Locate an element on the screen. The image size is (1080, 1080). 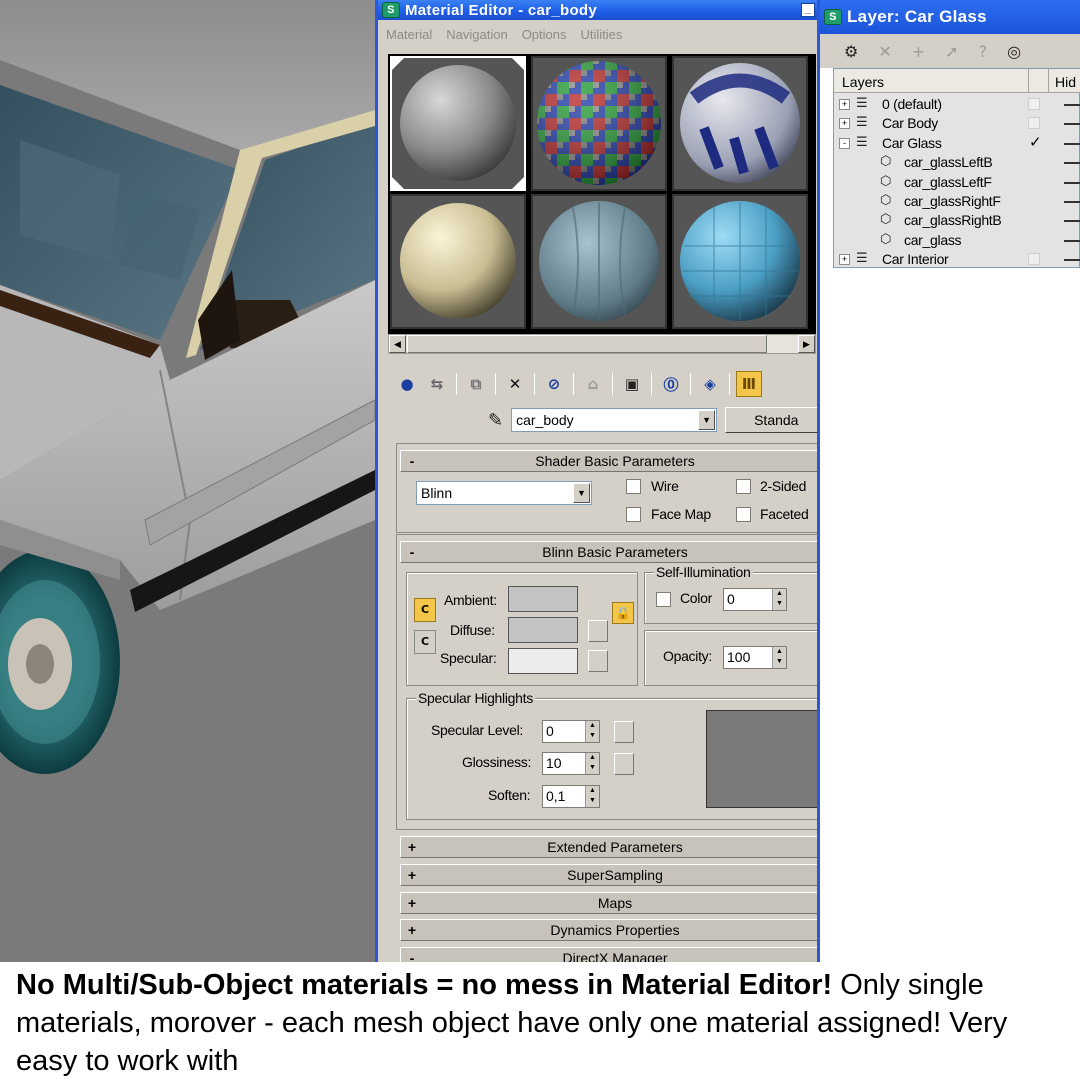
assign-material-icon: ⧉ is located at coordinates (476, 384).